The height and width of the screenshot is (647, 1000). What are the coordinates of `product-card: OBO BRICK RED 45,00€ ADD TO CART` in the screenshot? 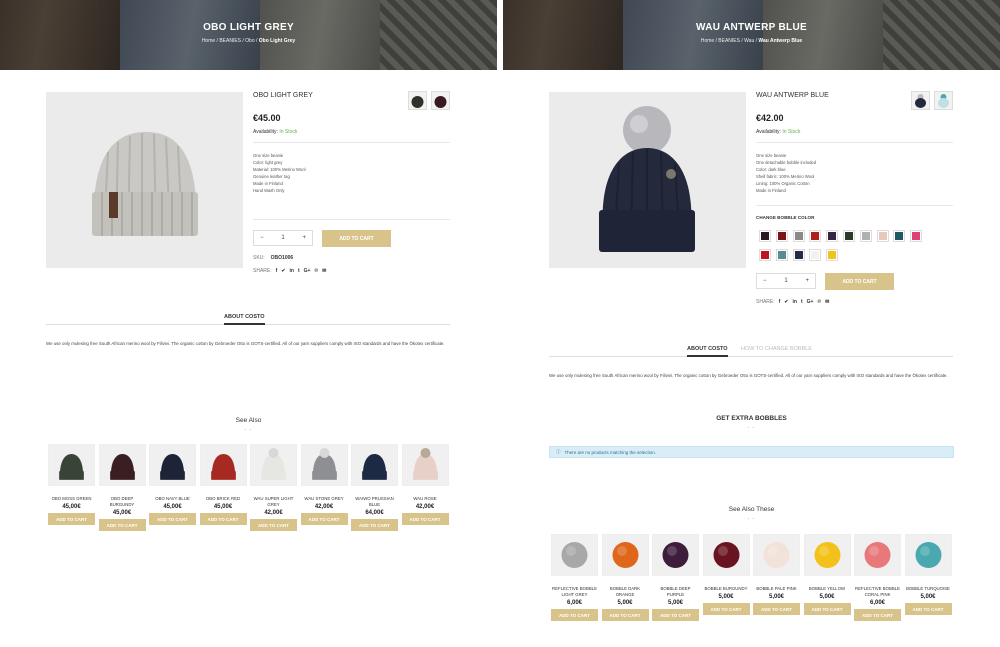 It's located at (223, 484).